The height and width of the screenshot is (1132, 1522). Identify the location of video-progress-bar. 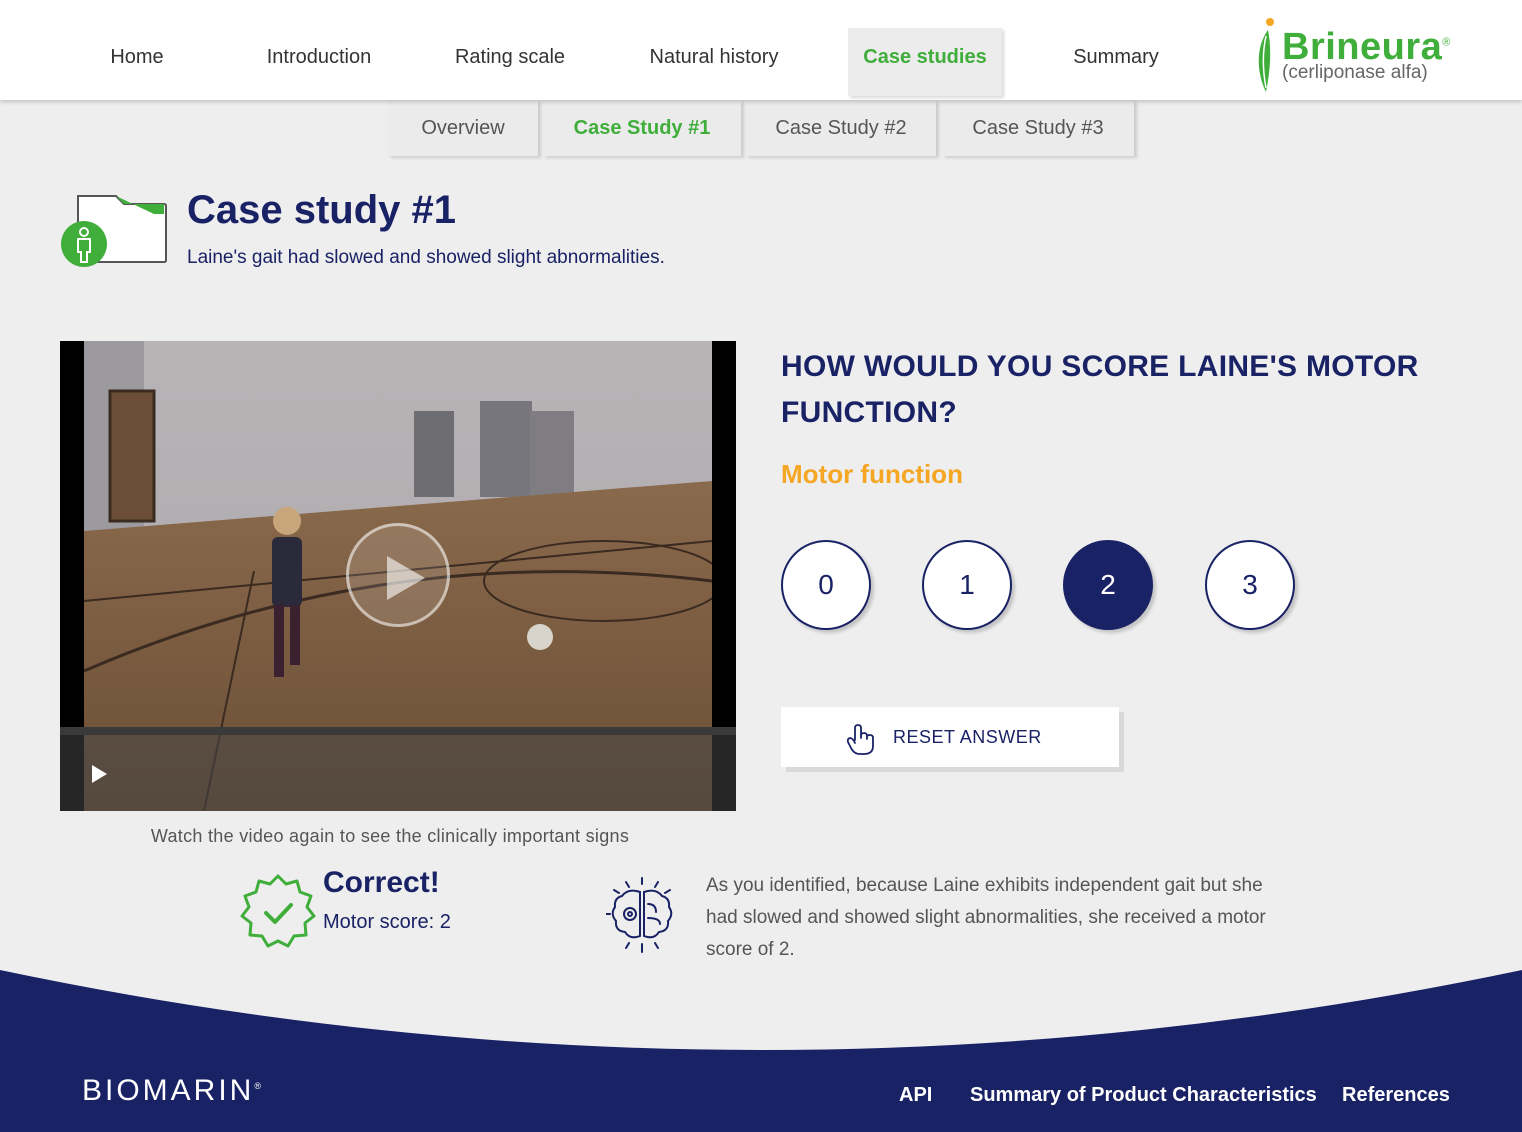
(398, 731).